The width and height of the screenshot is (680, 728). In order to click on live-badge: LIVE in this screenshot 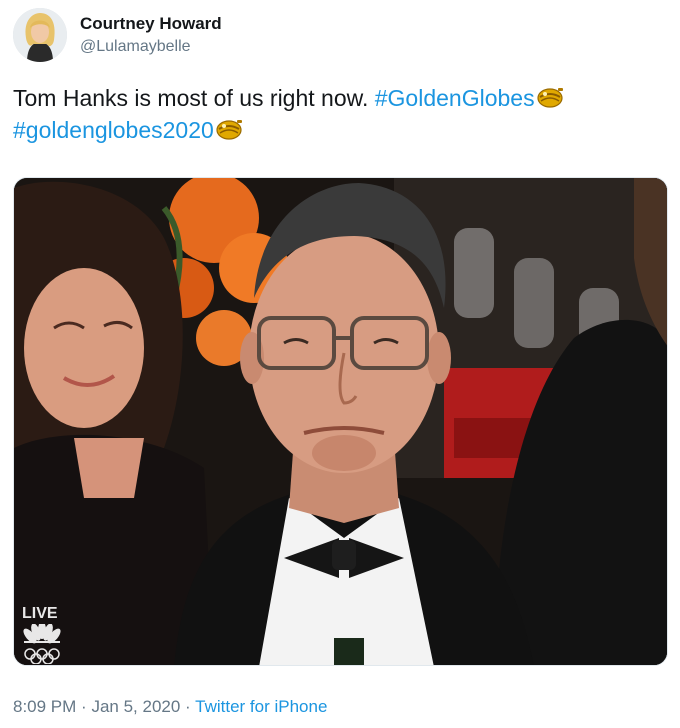, I will do `click(40, 613)`.